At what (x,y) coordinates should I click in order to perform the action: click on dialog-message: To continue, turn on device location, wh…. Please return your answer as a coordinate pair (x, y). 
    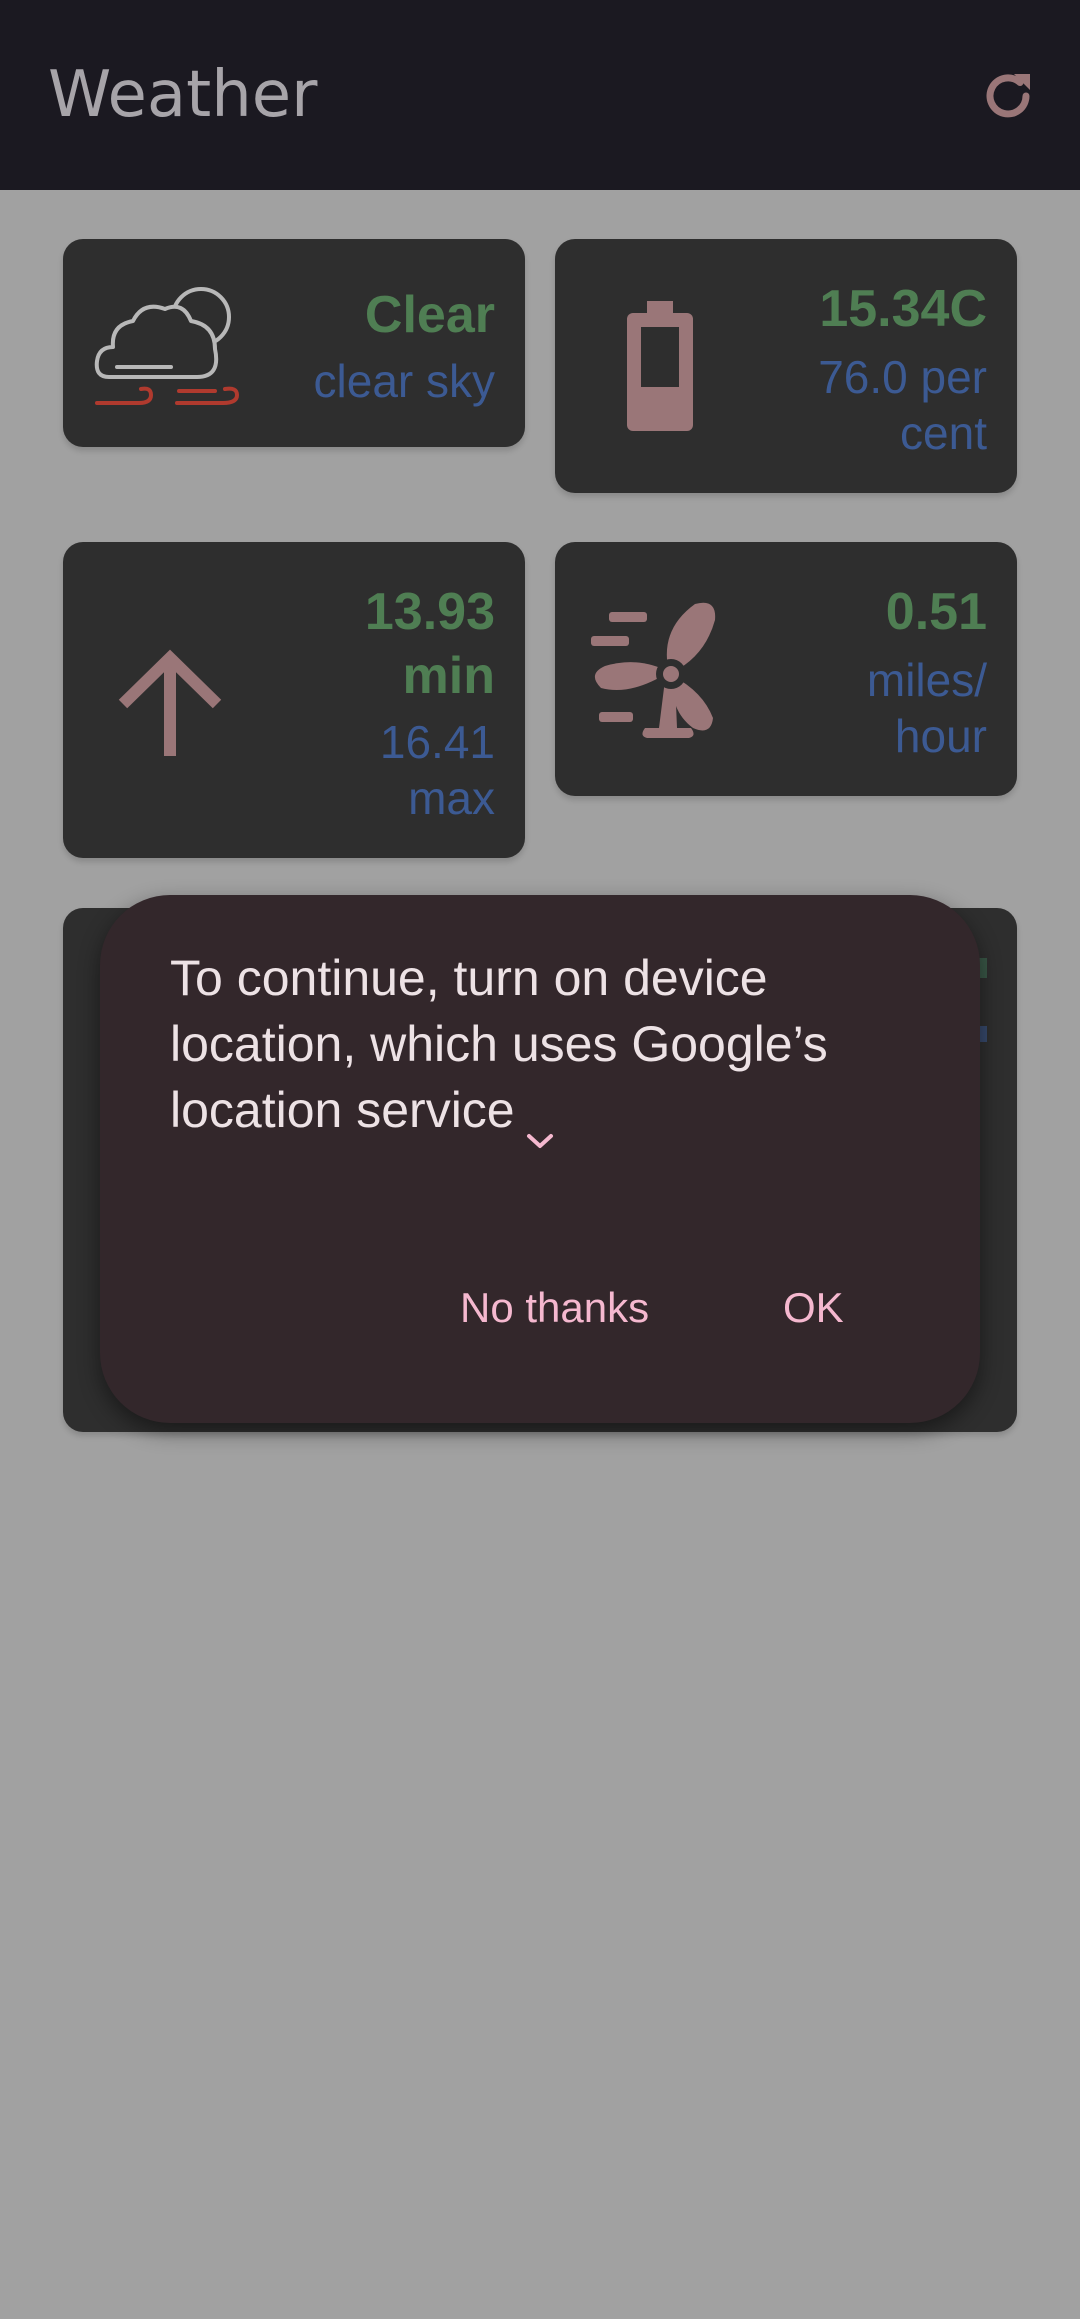
    Looking at the image, I should click on (550, 1046).